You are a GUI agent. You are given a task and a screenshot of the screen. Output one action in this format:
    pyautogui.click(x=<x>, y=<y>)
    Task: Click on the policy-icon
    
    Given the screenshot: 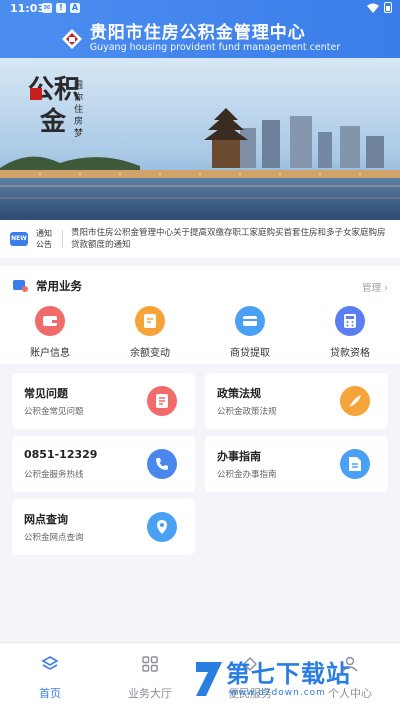 What is the action you would take?
    pyautogui.click(x=355, y=401)
    